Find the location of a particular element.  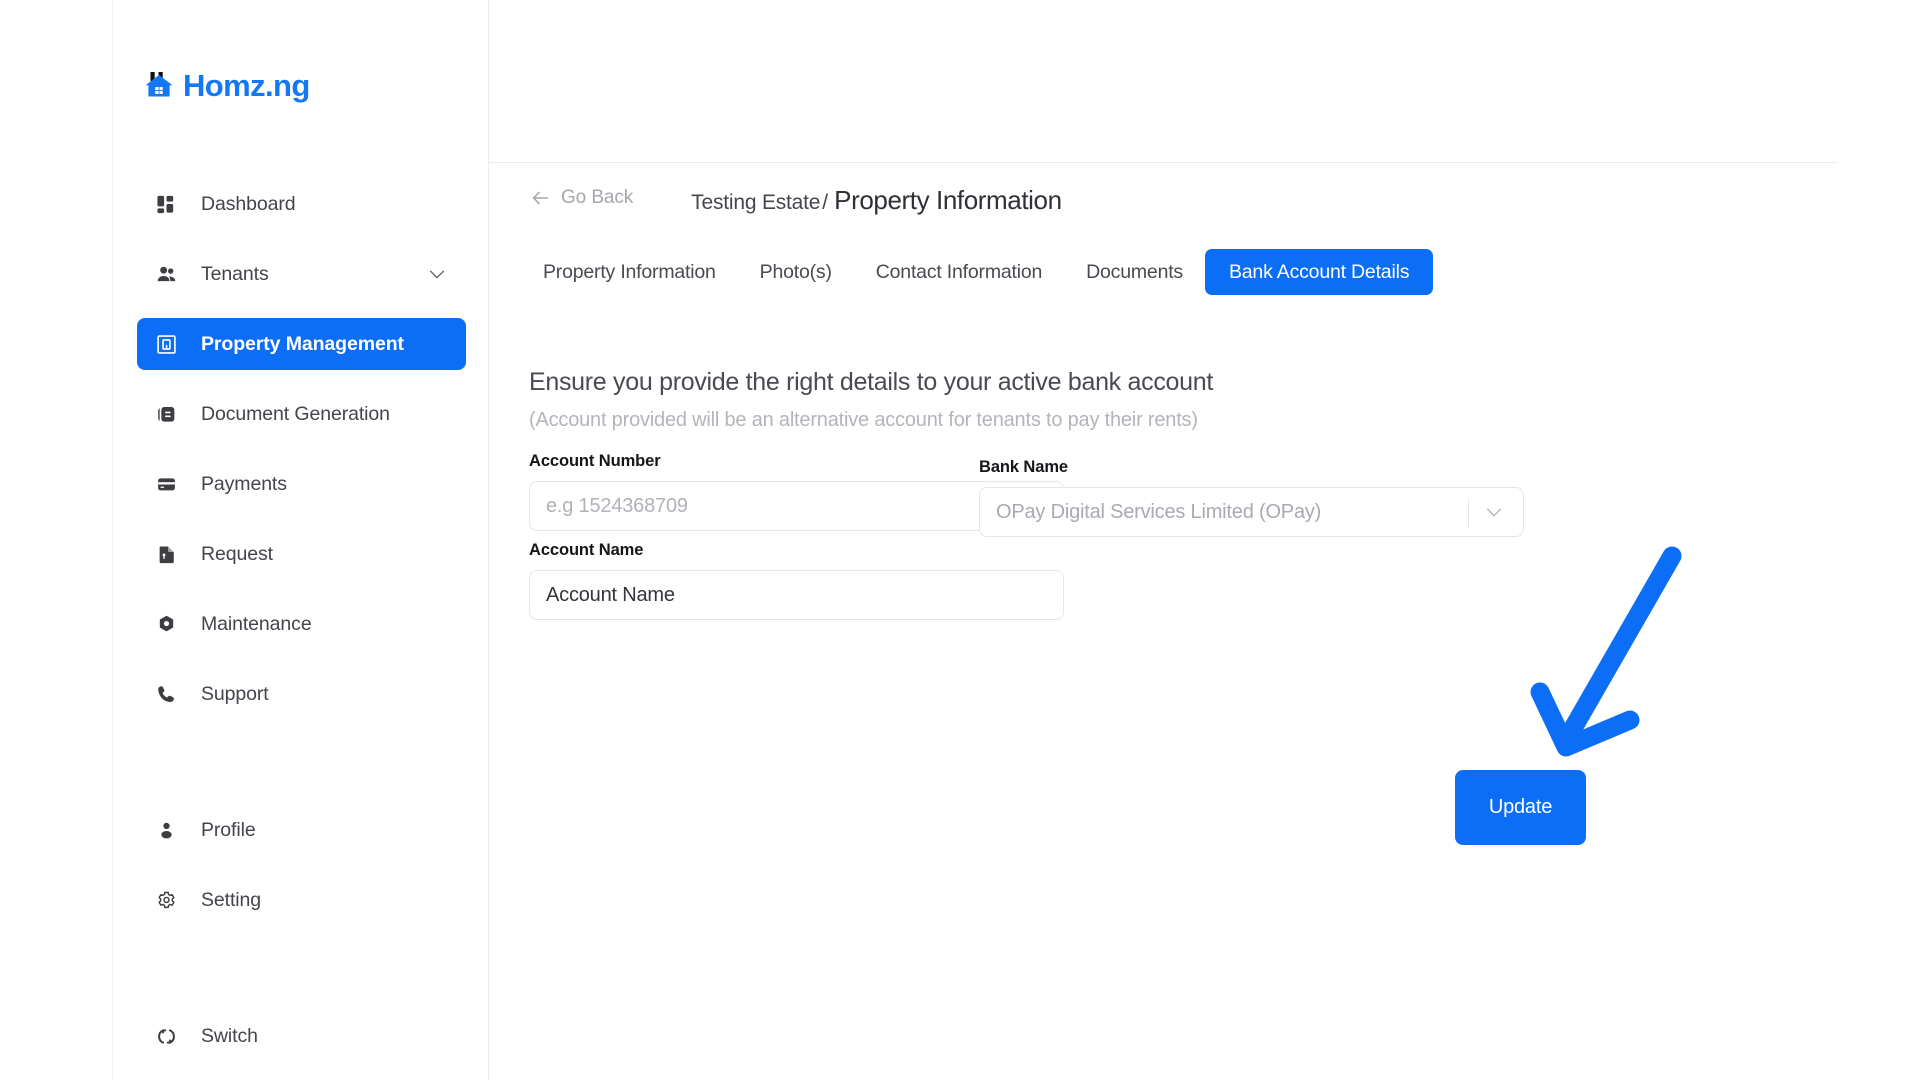

sidebar-item-request: Request is located at coordinates (301, 554).